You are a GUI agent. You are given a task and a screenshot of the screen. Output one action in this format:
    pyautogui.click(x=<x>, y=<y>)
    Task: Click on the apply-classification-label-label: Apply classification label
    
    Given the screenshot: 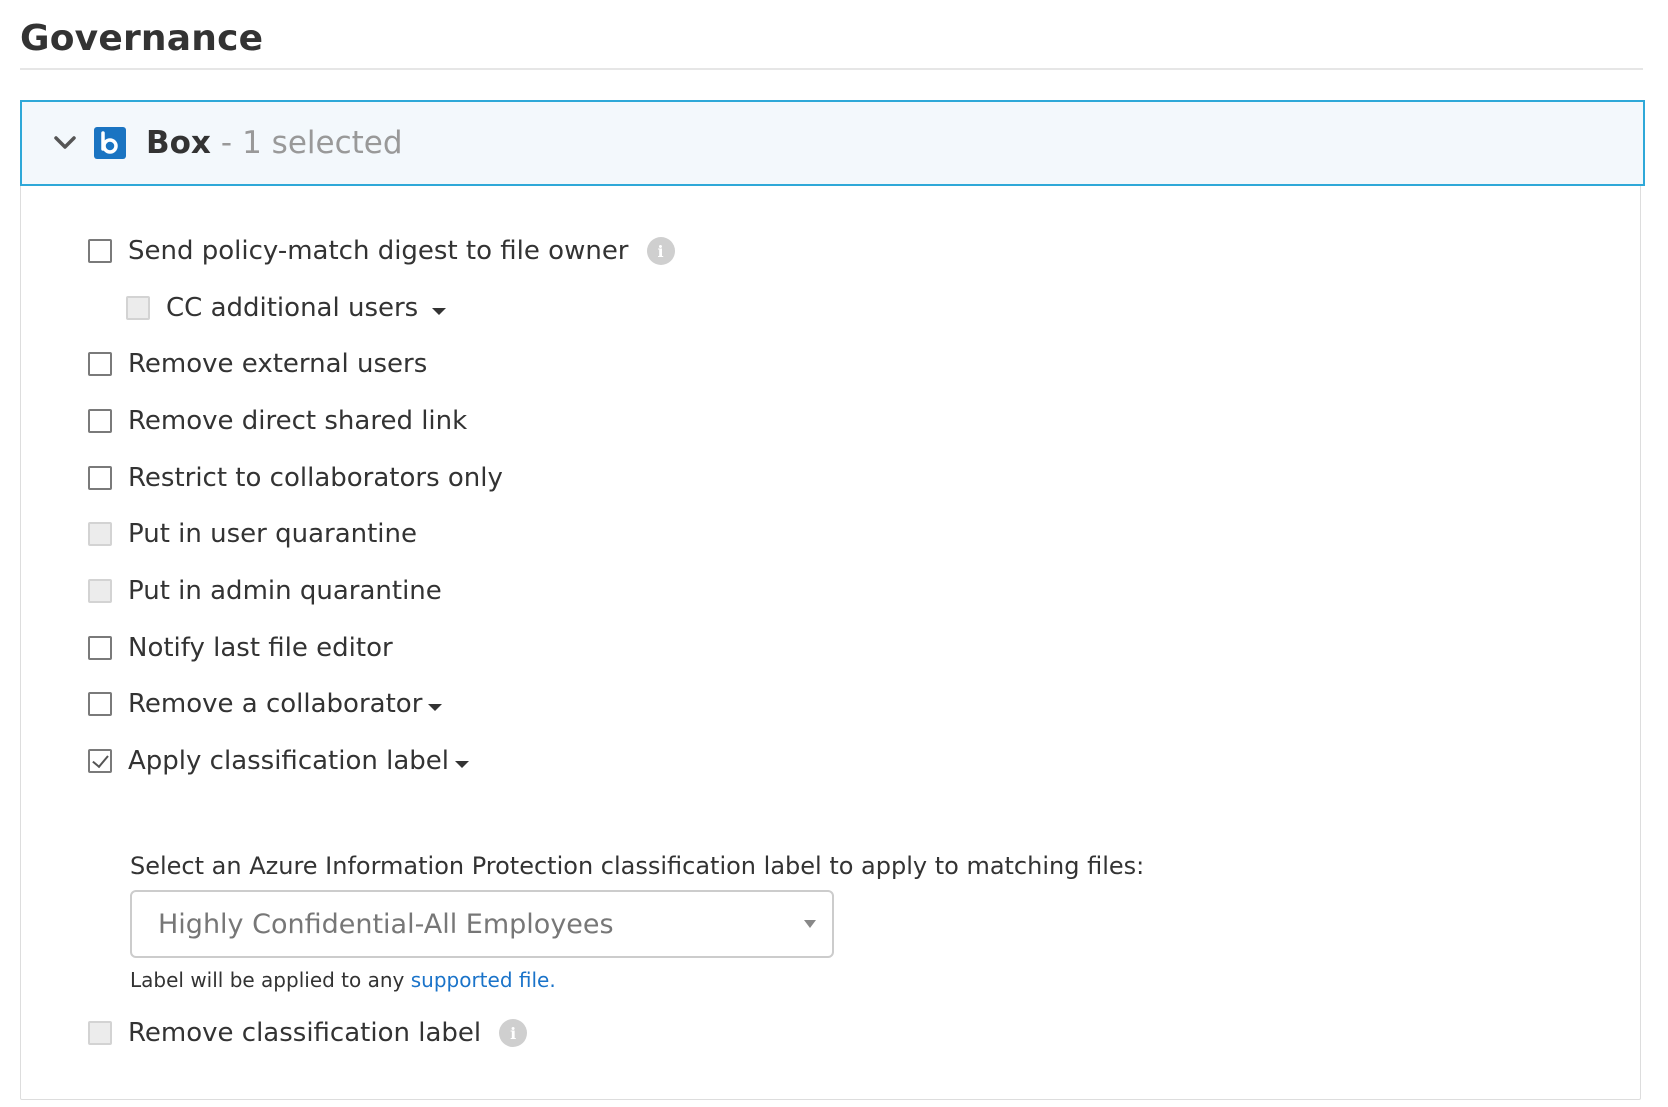 What is the action you would take?
    pyautogui.click(x=288, y=761)
    